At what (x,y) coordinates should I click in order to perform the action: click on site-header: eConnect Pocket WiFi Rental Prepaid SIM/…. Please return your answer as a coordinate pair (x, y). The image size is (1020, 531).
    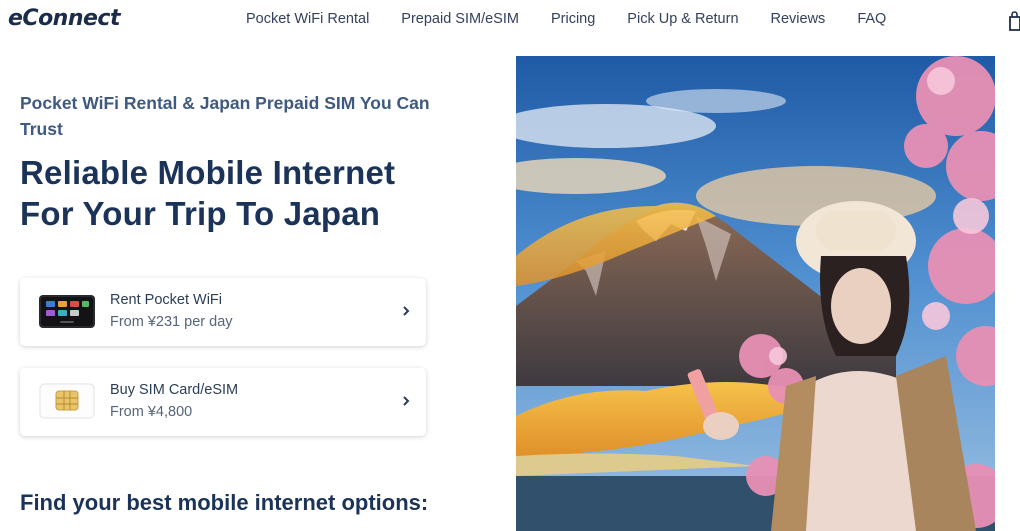
    Looking at the image, I should click on (510, 21).